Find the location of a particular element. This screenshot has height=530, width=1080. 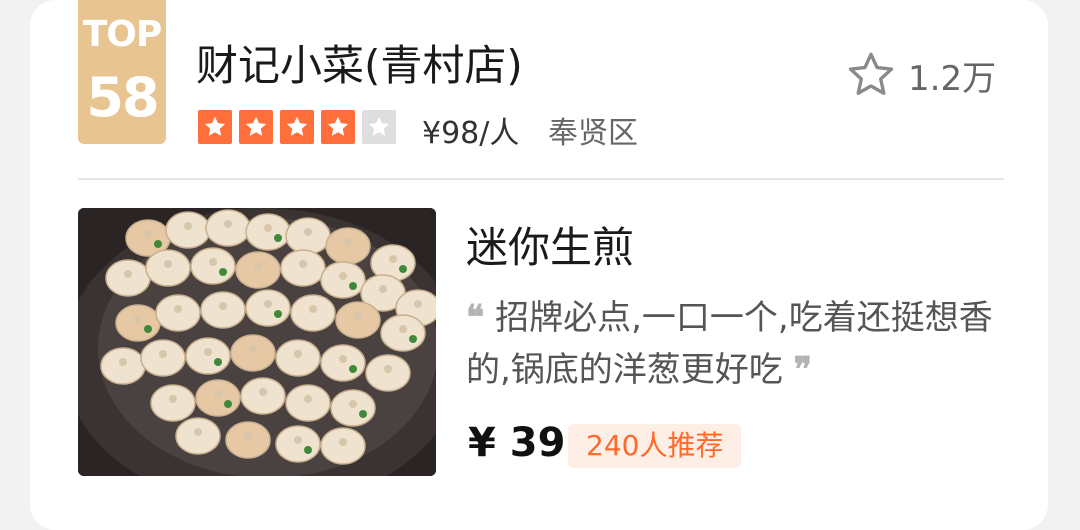

favorite-button: 1.2万 is located at coordinates (920, 75).